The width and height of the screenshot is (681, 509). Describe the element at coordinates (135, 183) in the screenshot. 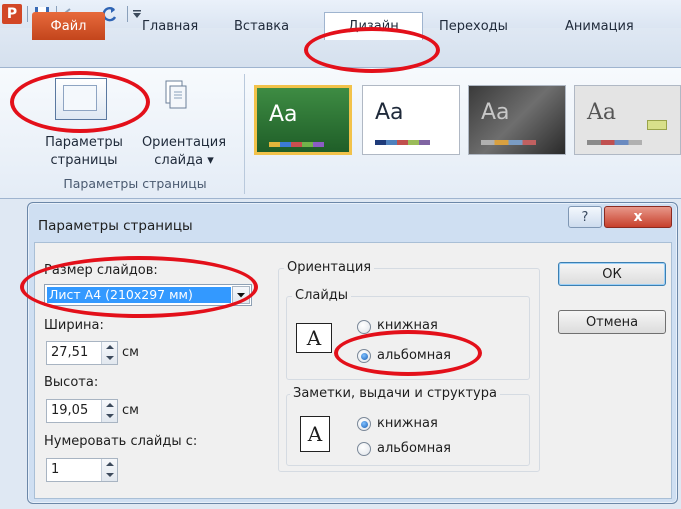

I see `page-setup-group-label: Параметры страницы` at that location.